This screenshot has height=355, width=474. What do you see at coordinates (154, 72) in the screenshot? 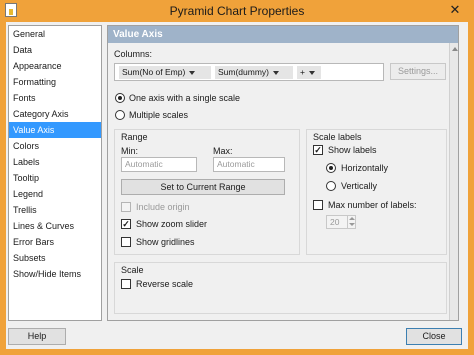
I see `column-chip-label: Sum(No of Emp)` at bounding box center [154, 72].